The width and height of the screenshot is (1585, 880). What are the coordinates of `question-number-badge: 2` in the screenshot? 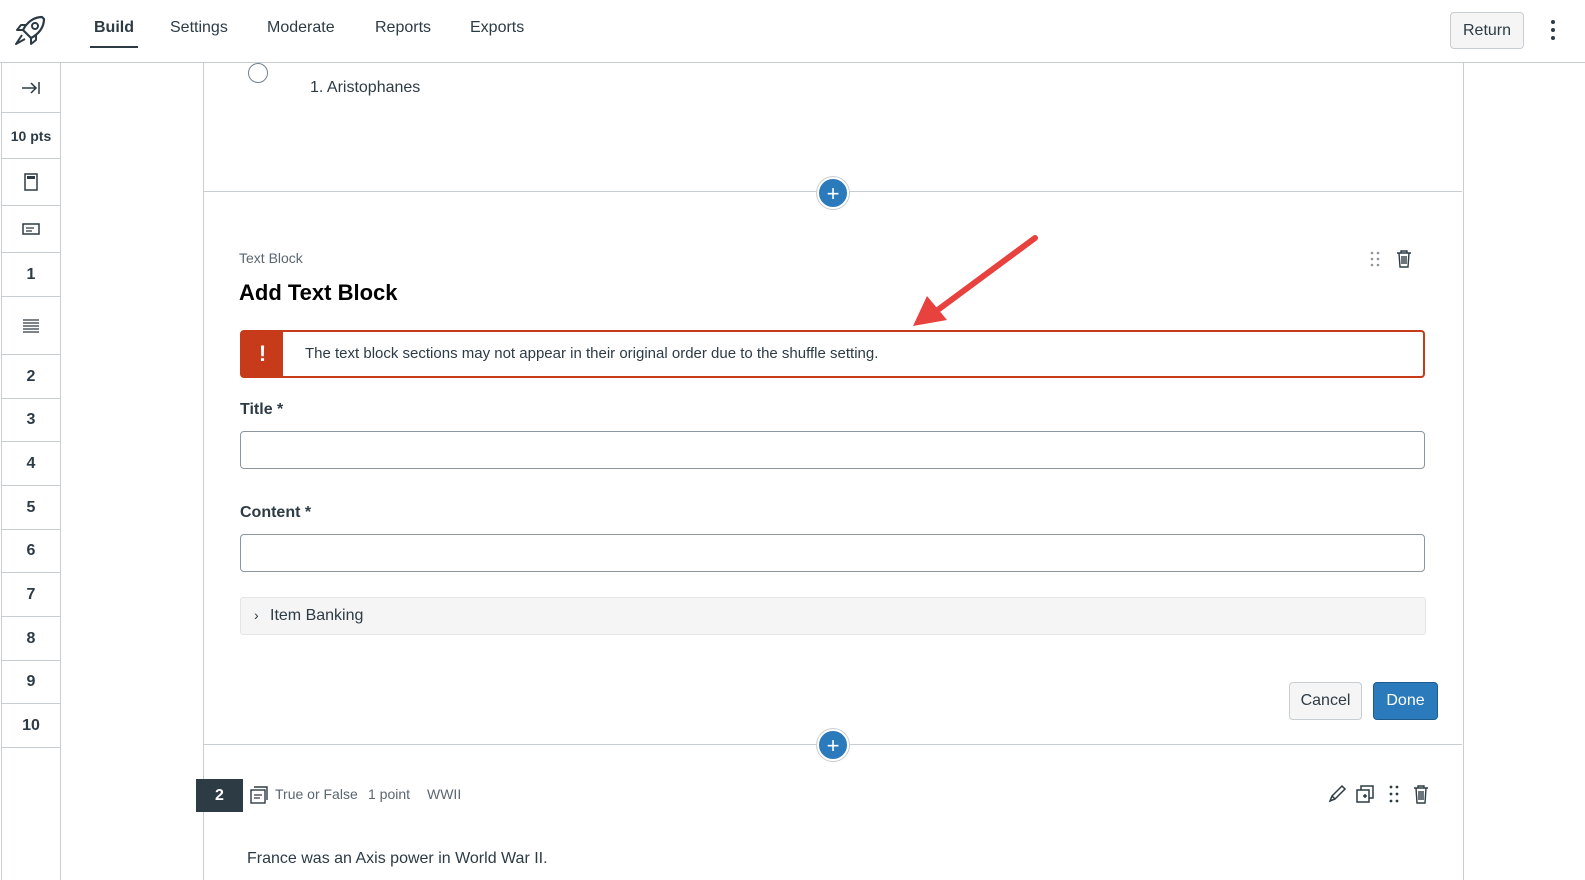 It's located at (219, 795).